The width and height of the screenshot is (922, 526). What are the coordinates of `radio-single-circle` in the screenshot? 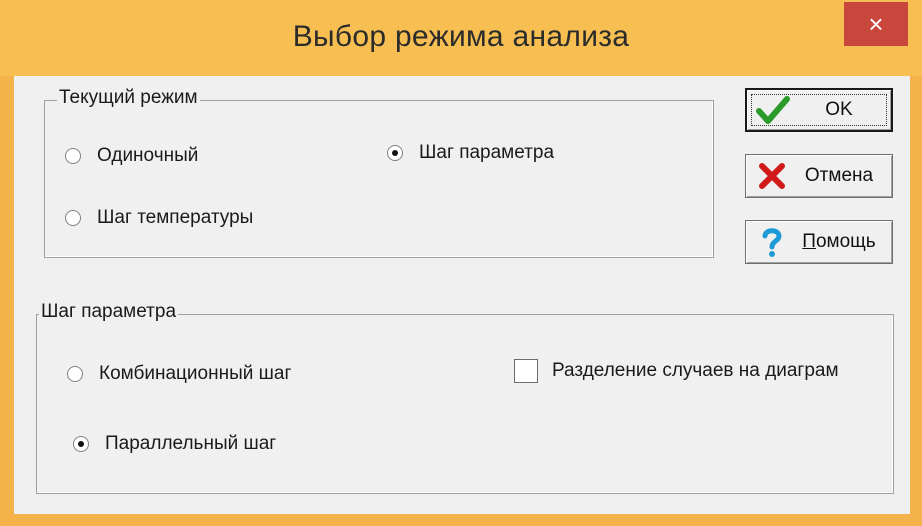 It's located at (73, 156).